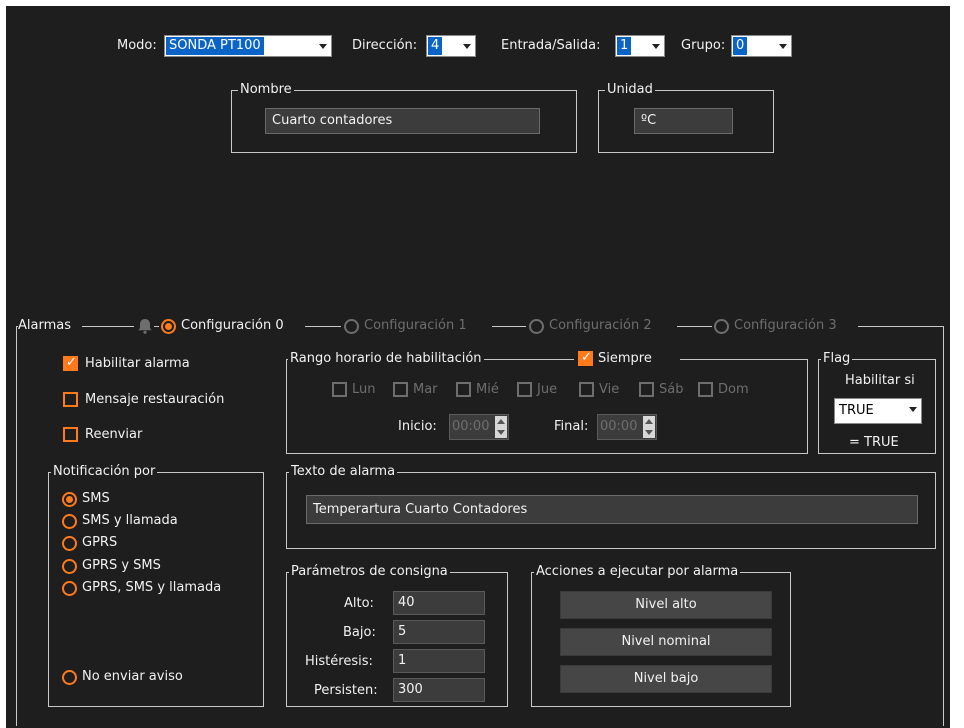 This screenshot has width=964, height=728. I want to click on direccion-value: 4, so click(435, 46).